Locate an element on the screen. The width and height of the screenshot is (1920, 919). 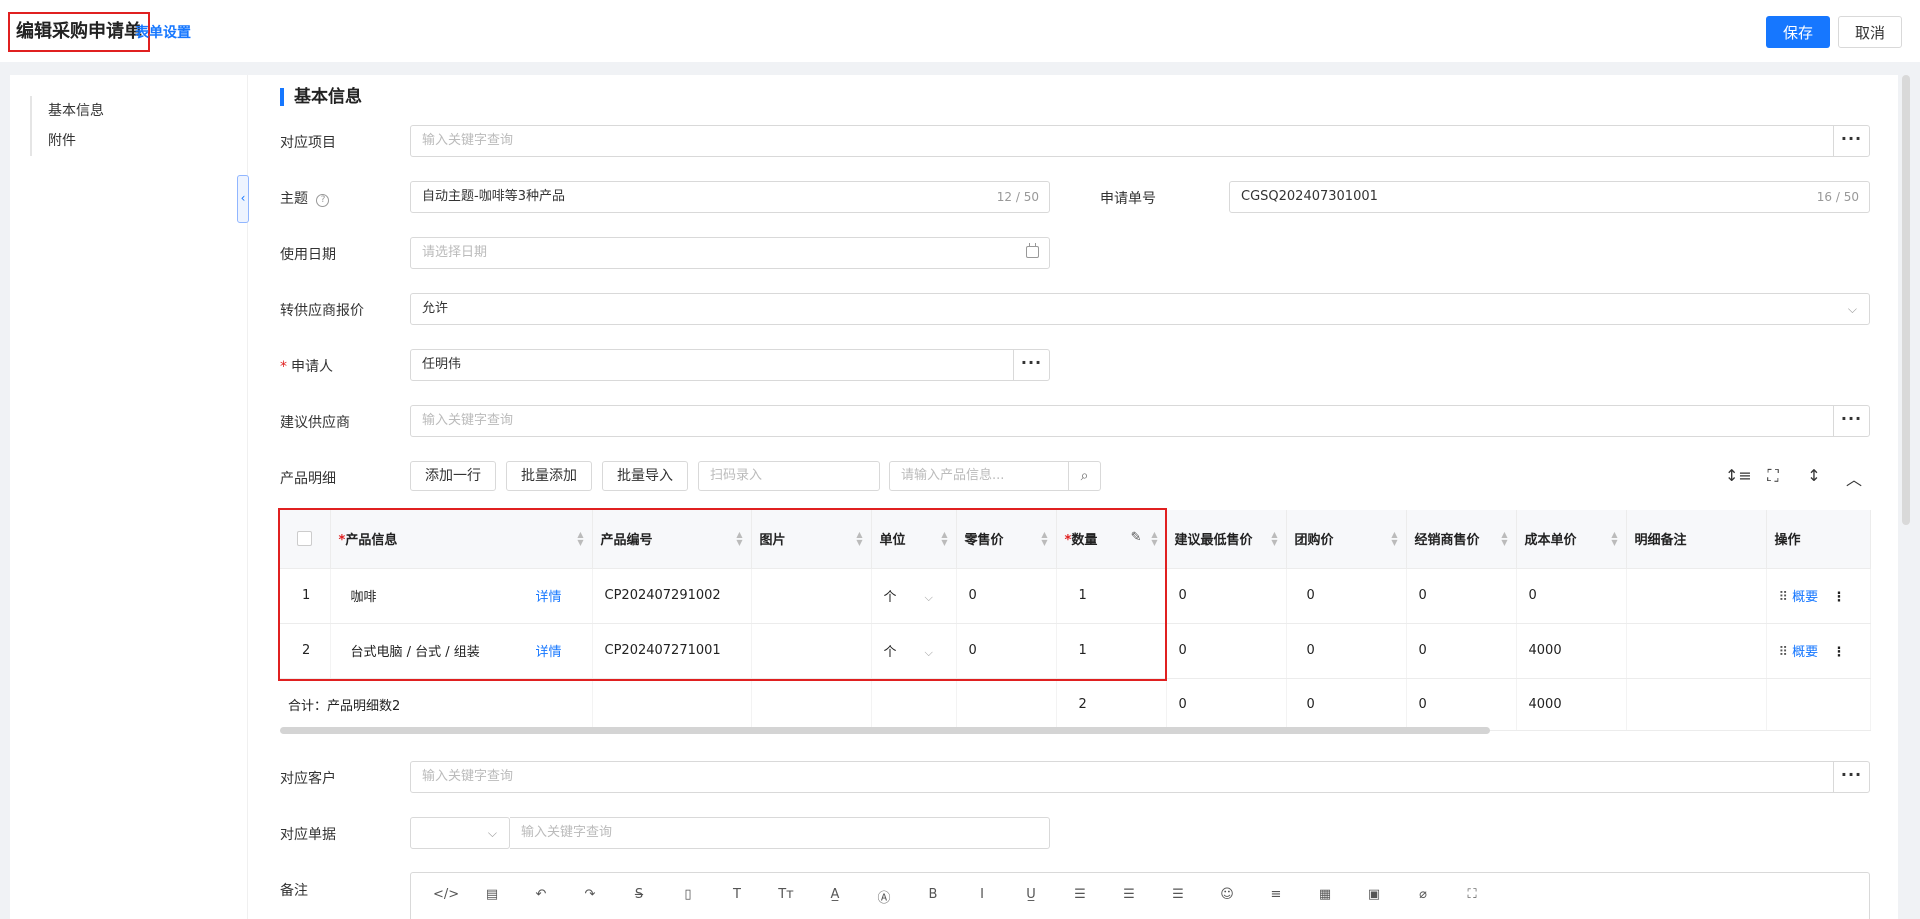
bold-icon: B is located at coordinates (933, 894).